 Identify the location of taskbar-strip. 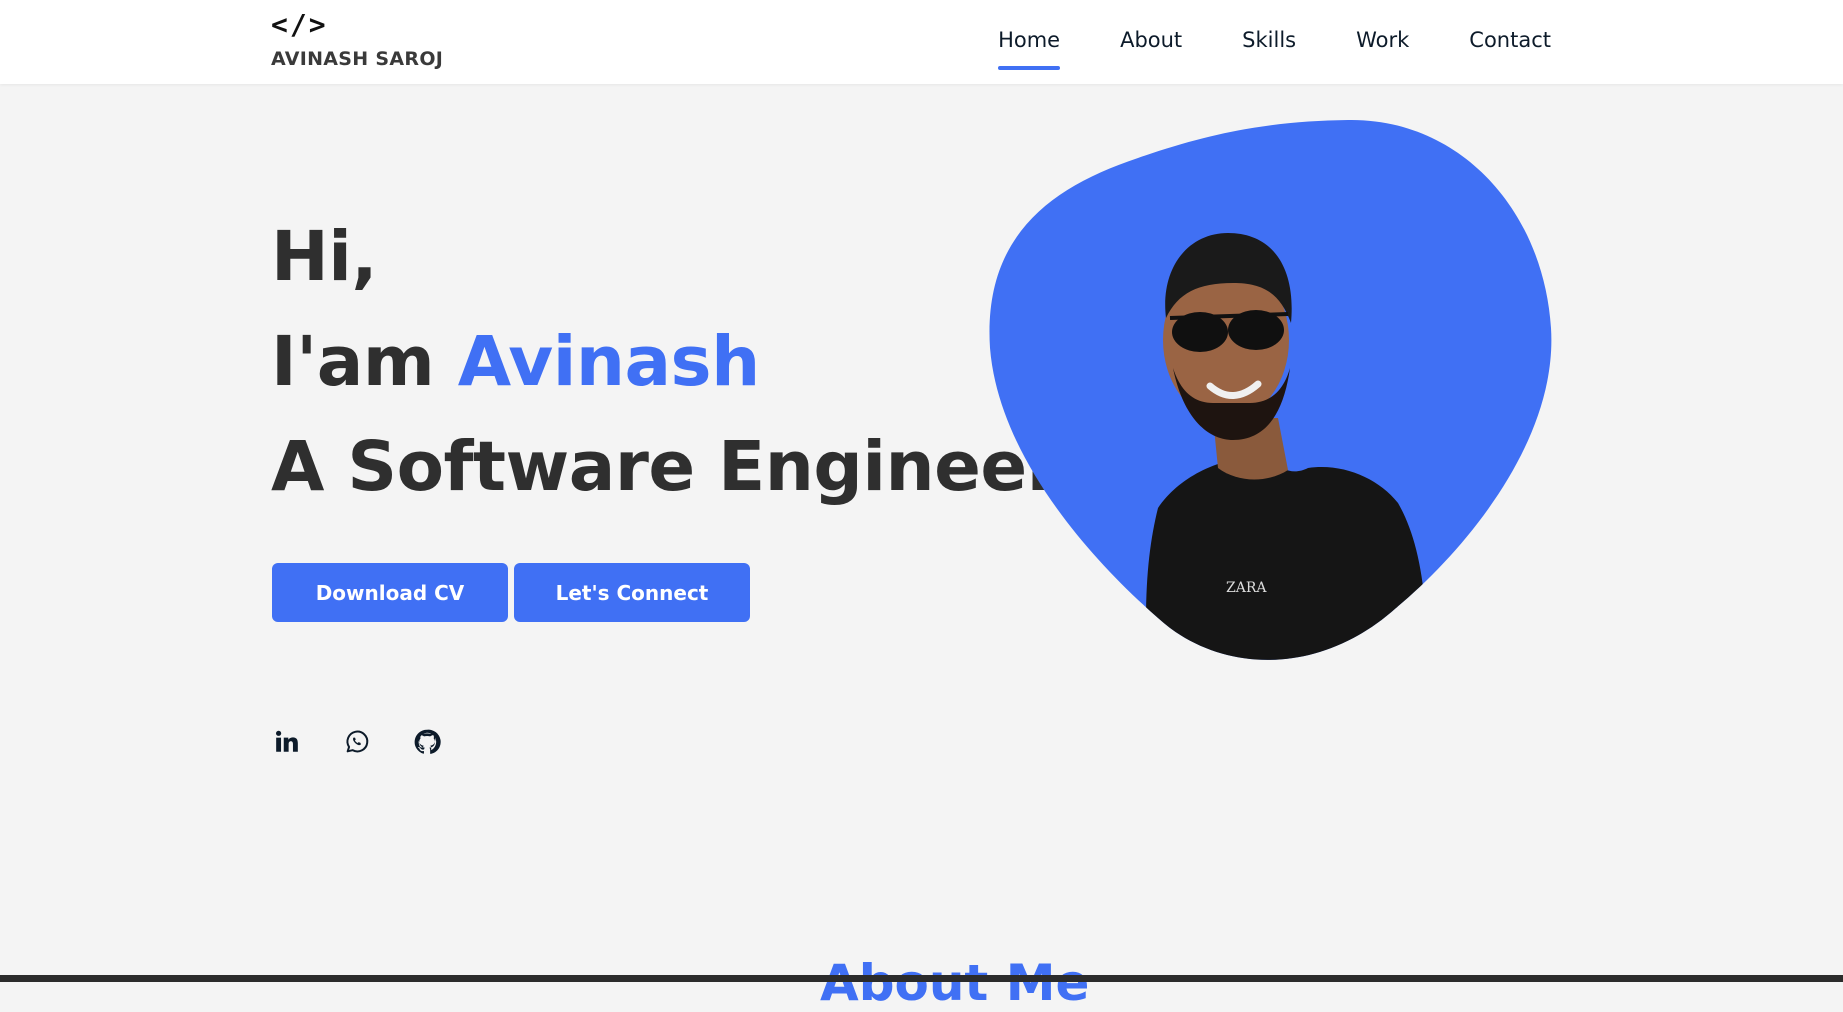
(921, 978).